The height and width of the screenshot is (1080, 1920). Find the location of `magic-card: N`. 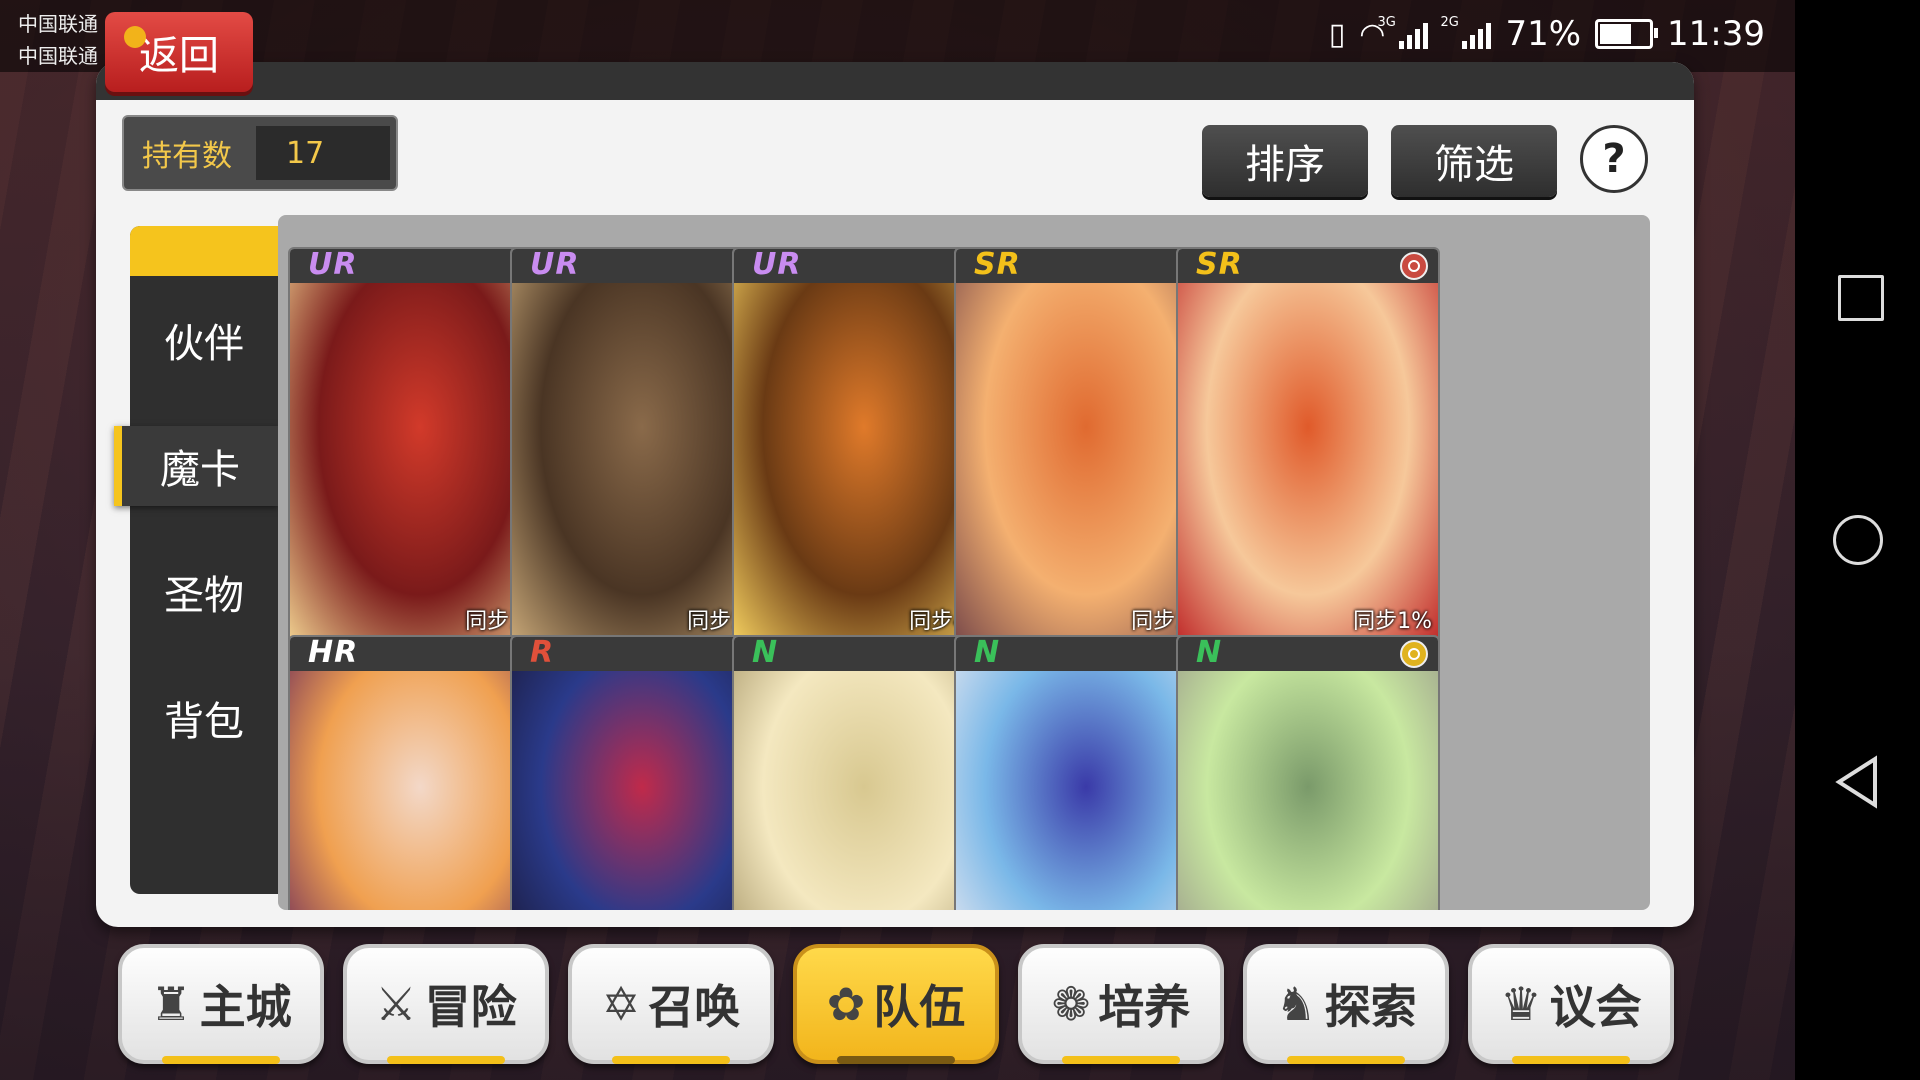

magic-card: N is located at coordinates (1308, 772).